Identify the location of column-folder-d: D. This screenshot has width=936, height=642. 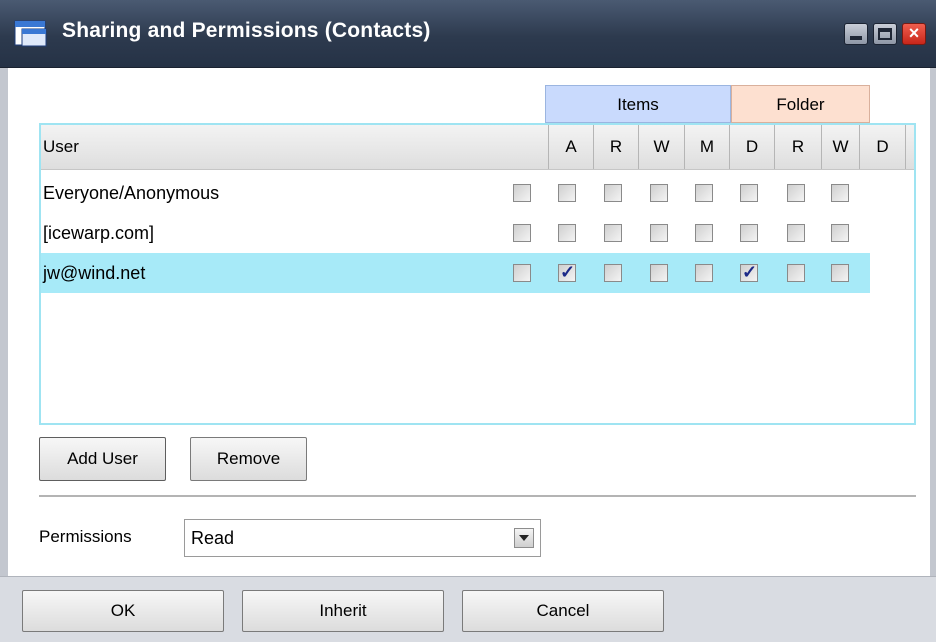
(883, 147).